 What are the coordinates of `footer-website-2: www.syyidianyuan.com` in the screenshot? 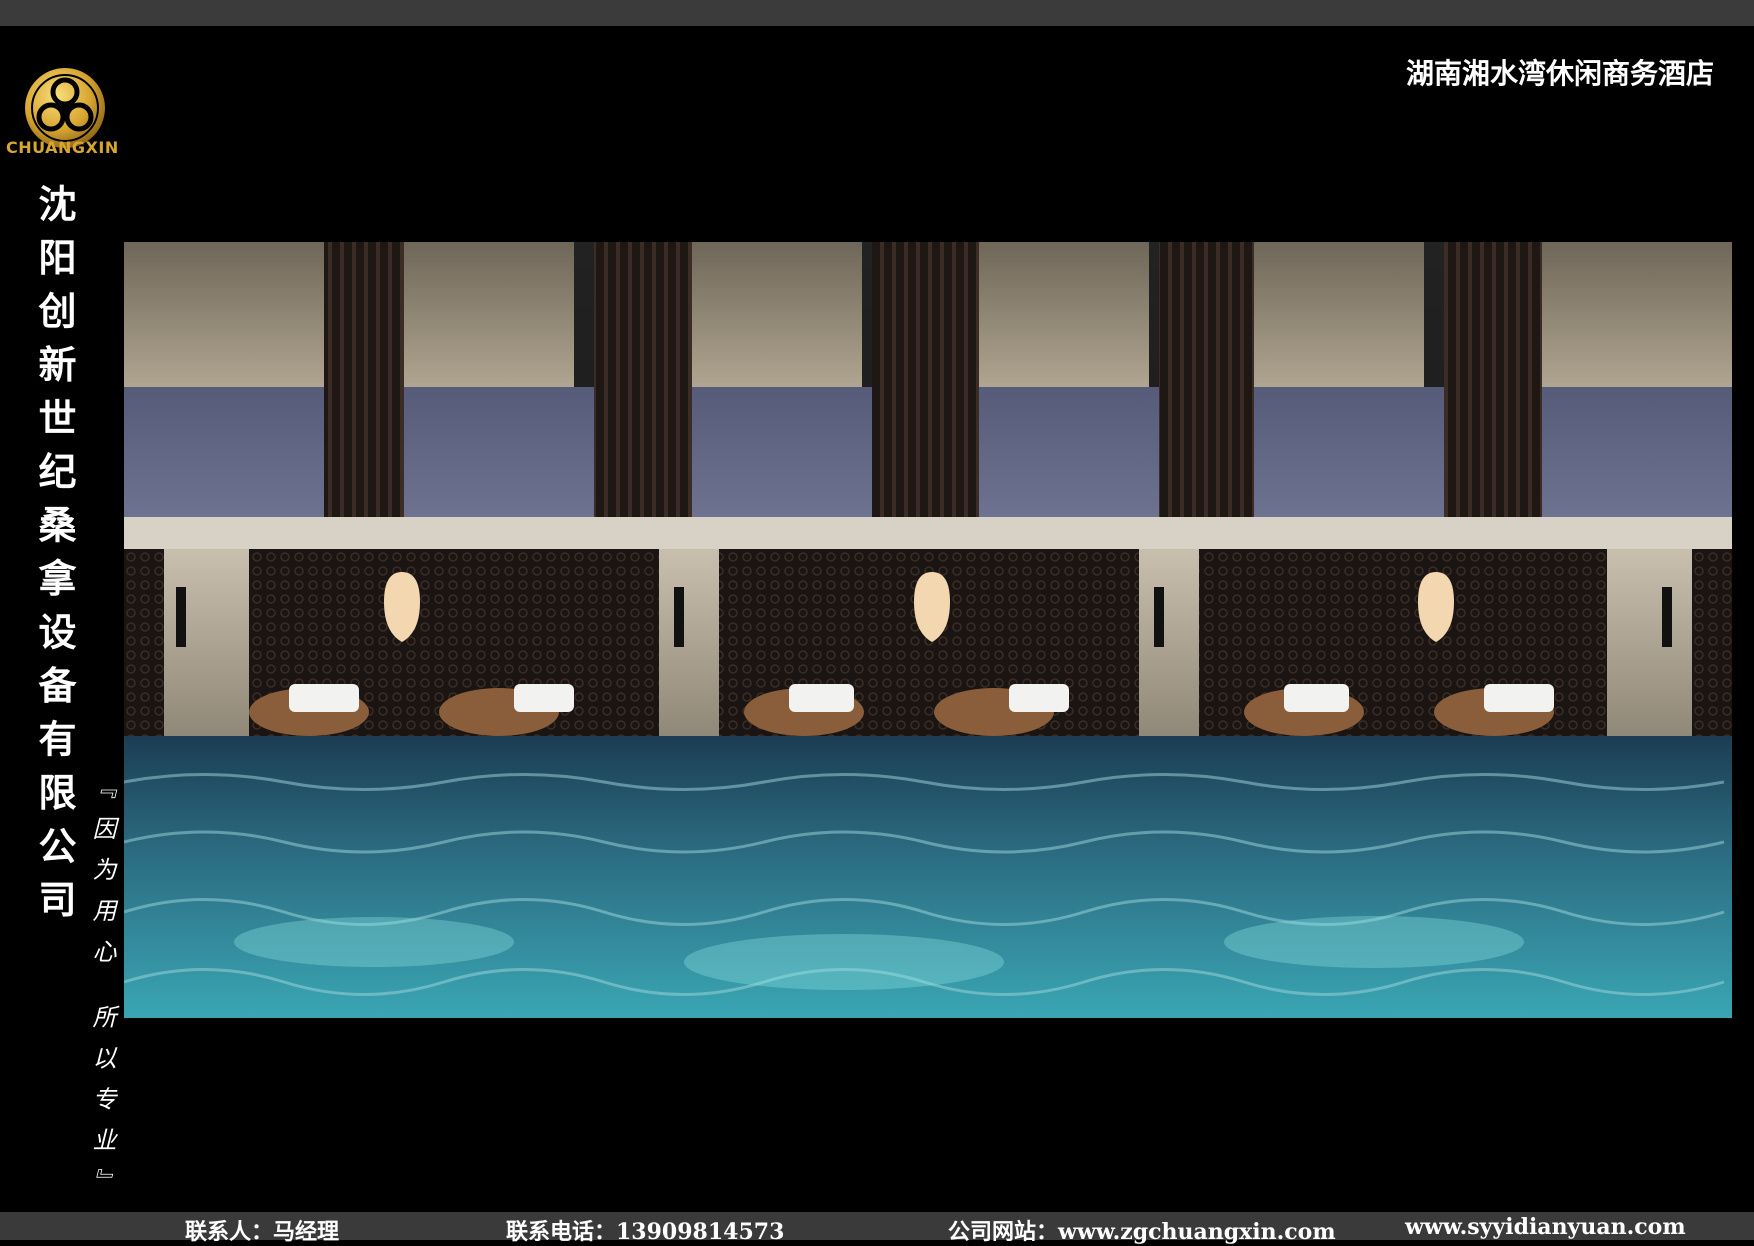 It's located at (1545, 1227).